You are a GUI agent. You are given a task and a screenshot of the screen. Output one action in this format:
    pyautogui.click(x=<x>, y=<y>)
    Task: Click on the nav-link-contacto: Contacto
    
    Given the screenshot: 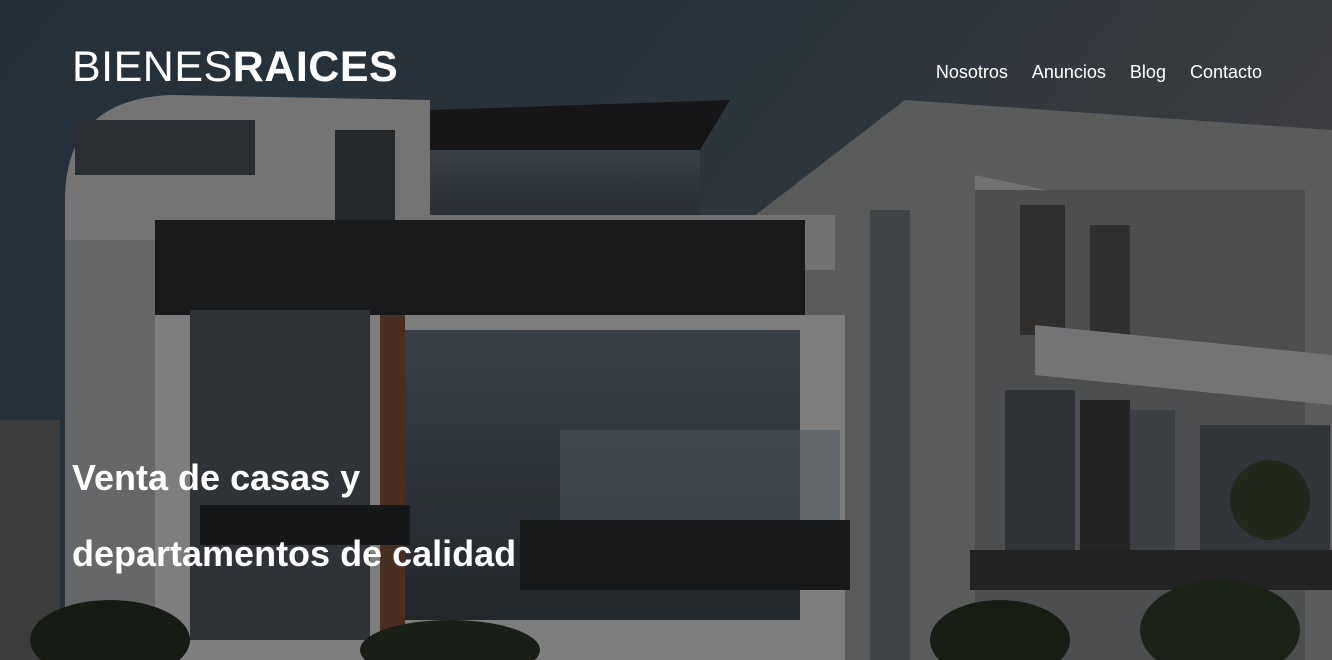 What is the action you would take?
    pyautogui.click(x=1226, y=72)
    